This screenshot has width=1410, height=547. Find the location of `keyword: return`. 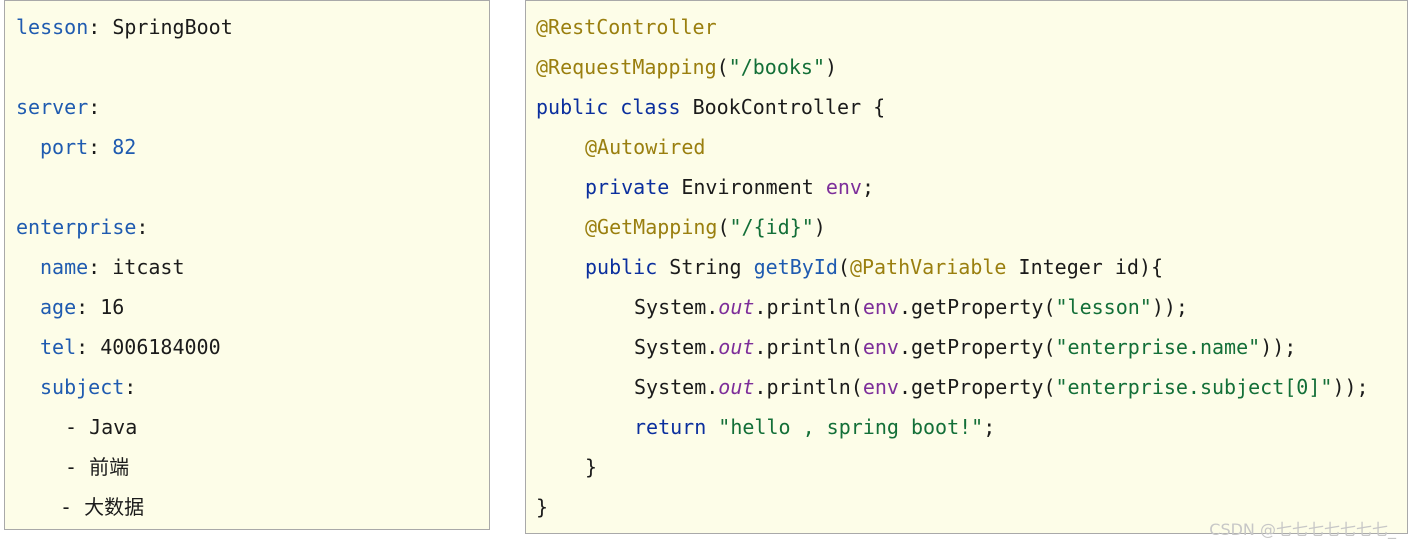

keyword: return is located at coordinates (670, 427).